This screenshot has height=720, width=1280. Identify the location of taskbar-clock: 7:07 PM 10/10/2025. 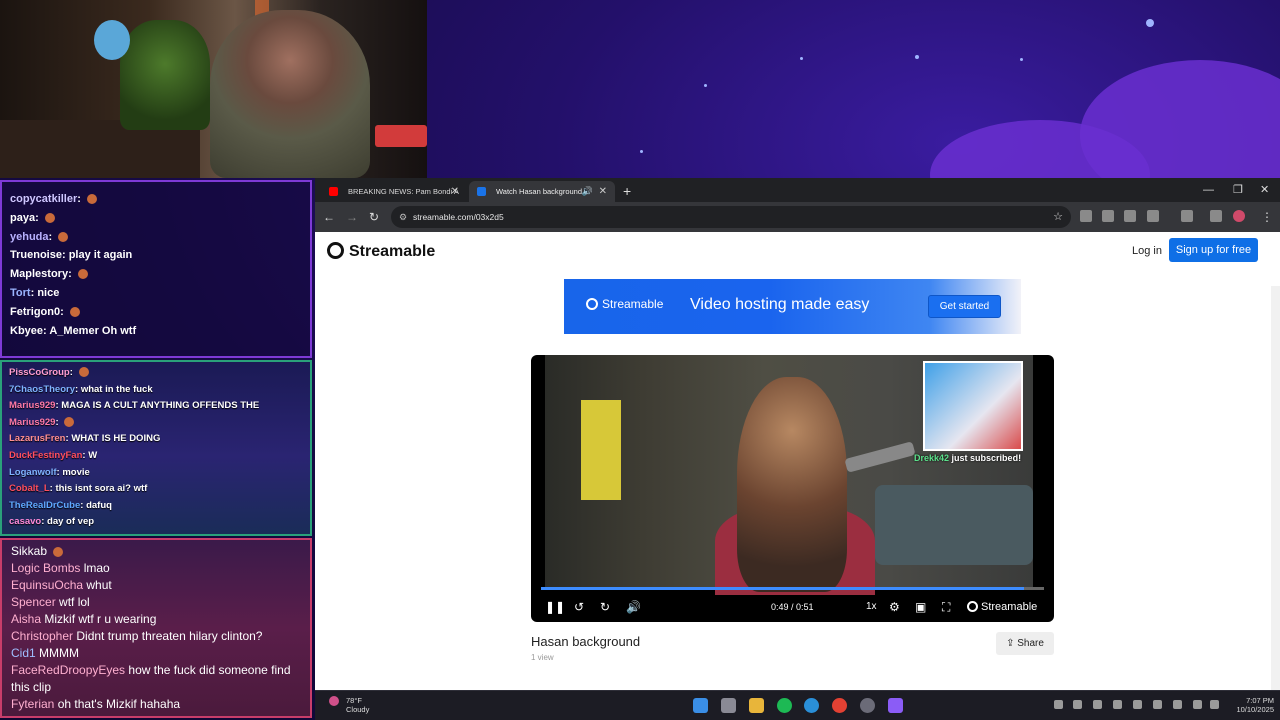
(1251, 705).